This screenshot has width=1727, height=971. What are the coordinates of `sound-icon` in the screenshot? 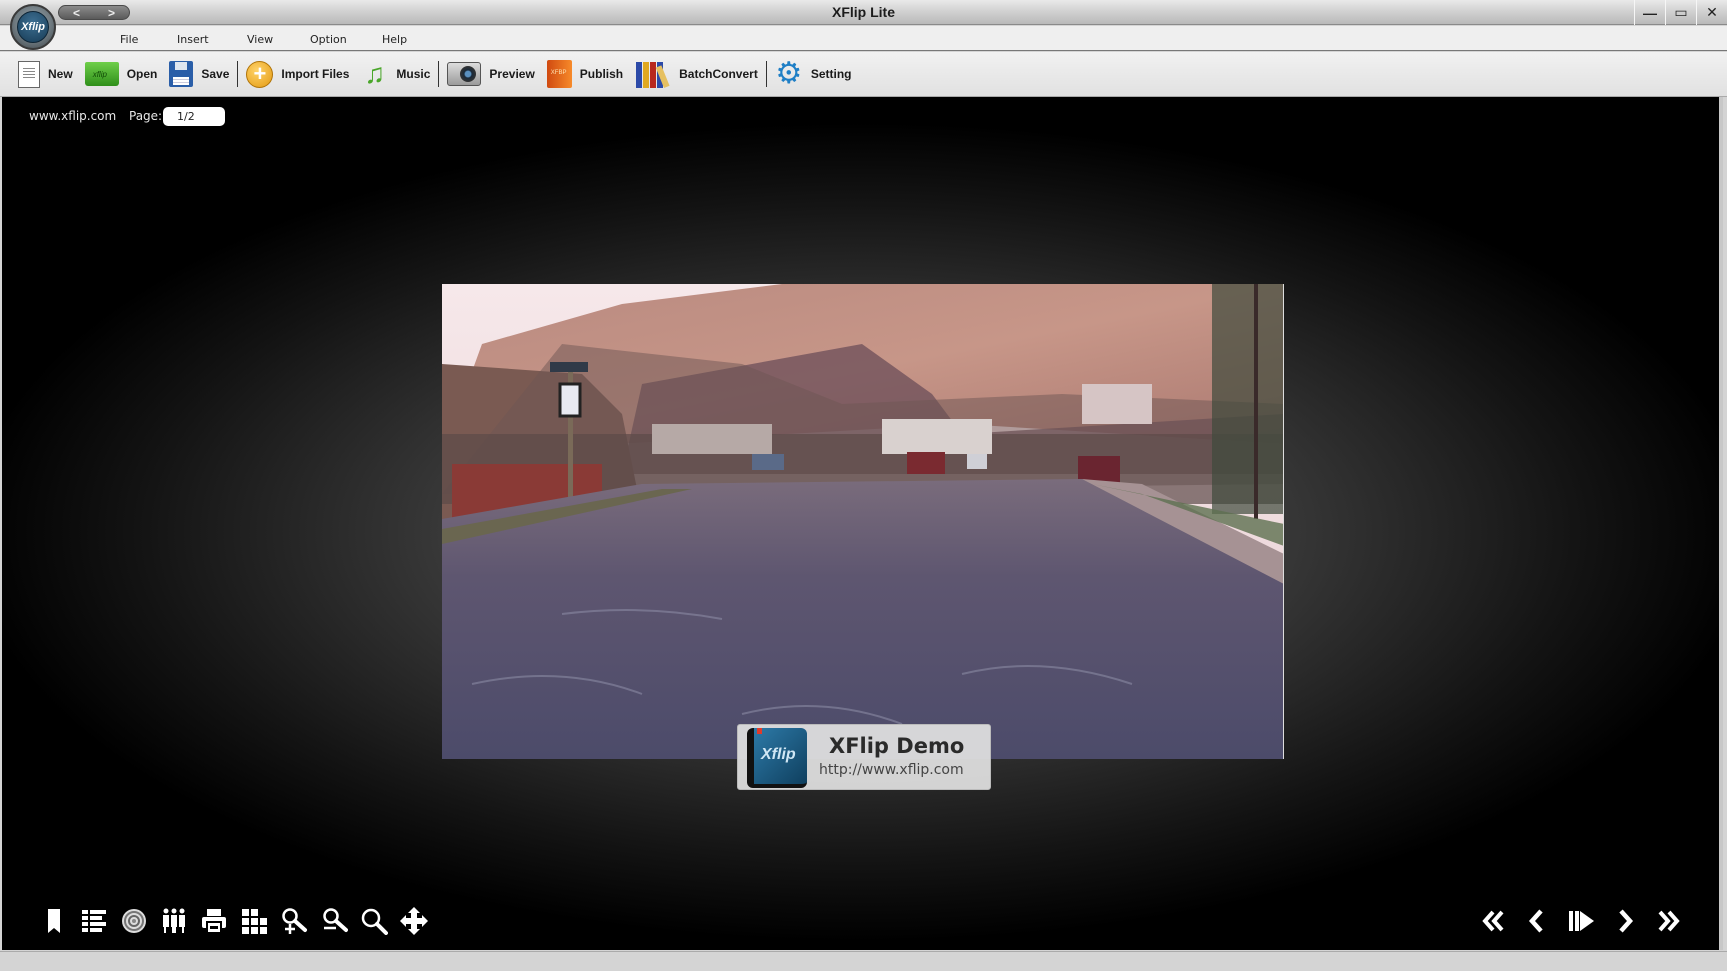 It's located at (134, 921).